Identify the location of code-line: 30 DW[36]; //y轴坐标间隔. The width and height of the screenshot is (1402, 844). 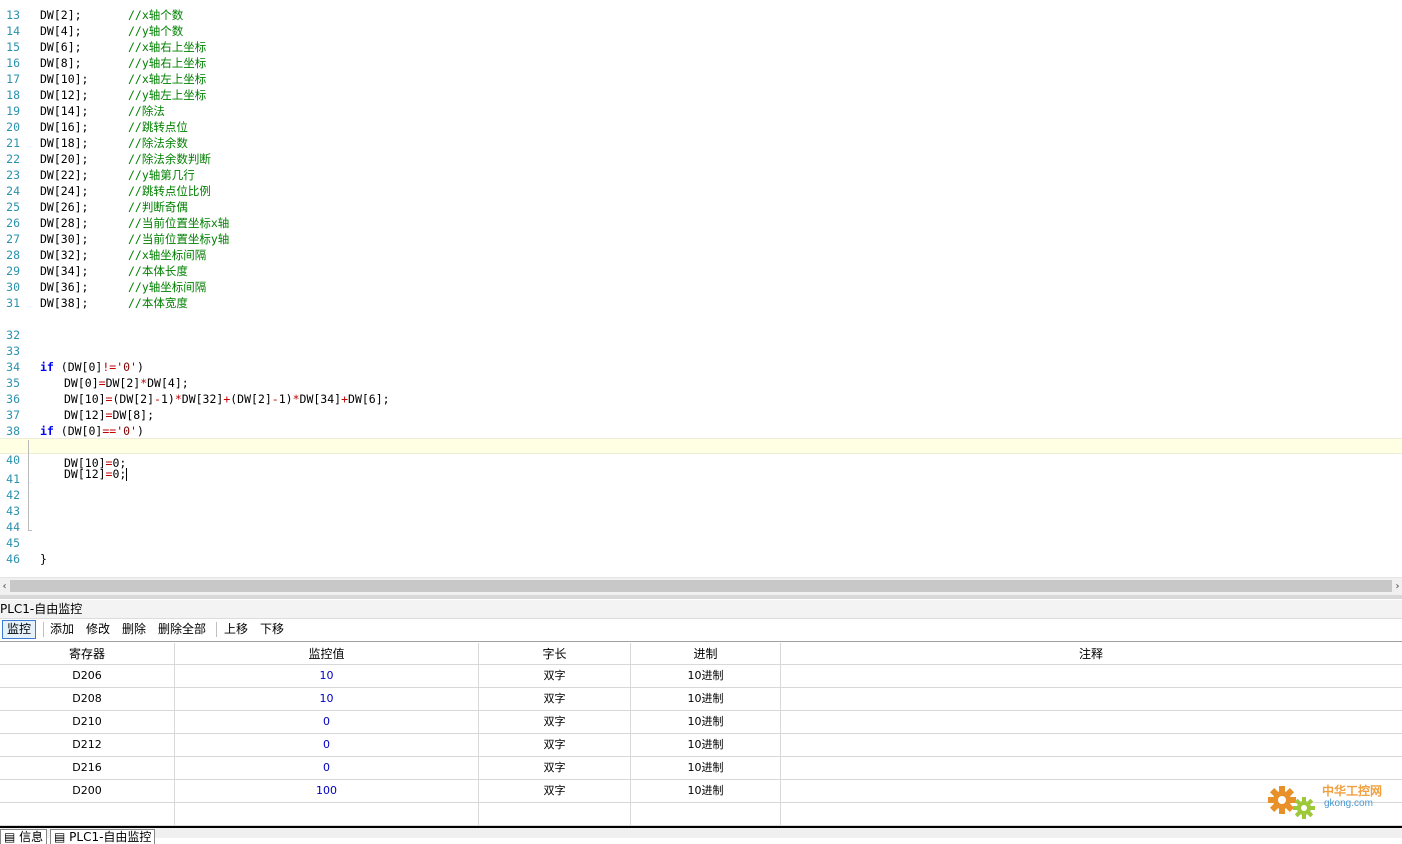
(701, 287).